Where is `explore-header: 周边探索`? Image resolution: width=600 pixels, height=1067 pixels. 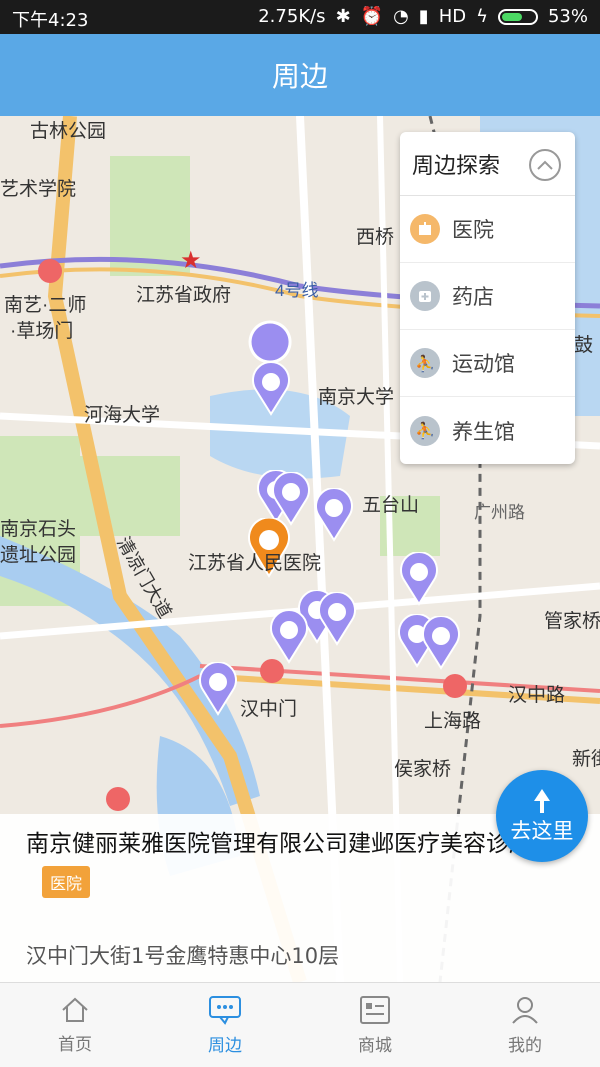 explore-header: 周边探索 is located at coordinates (487, 164).